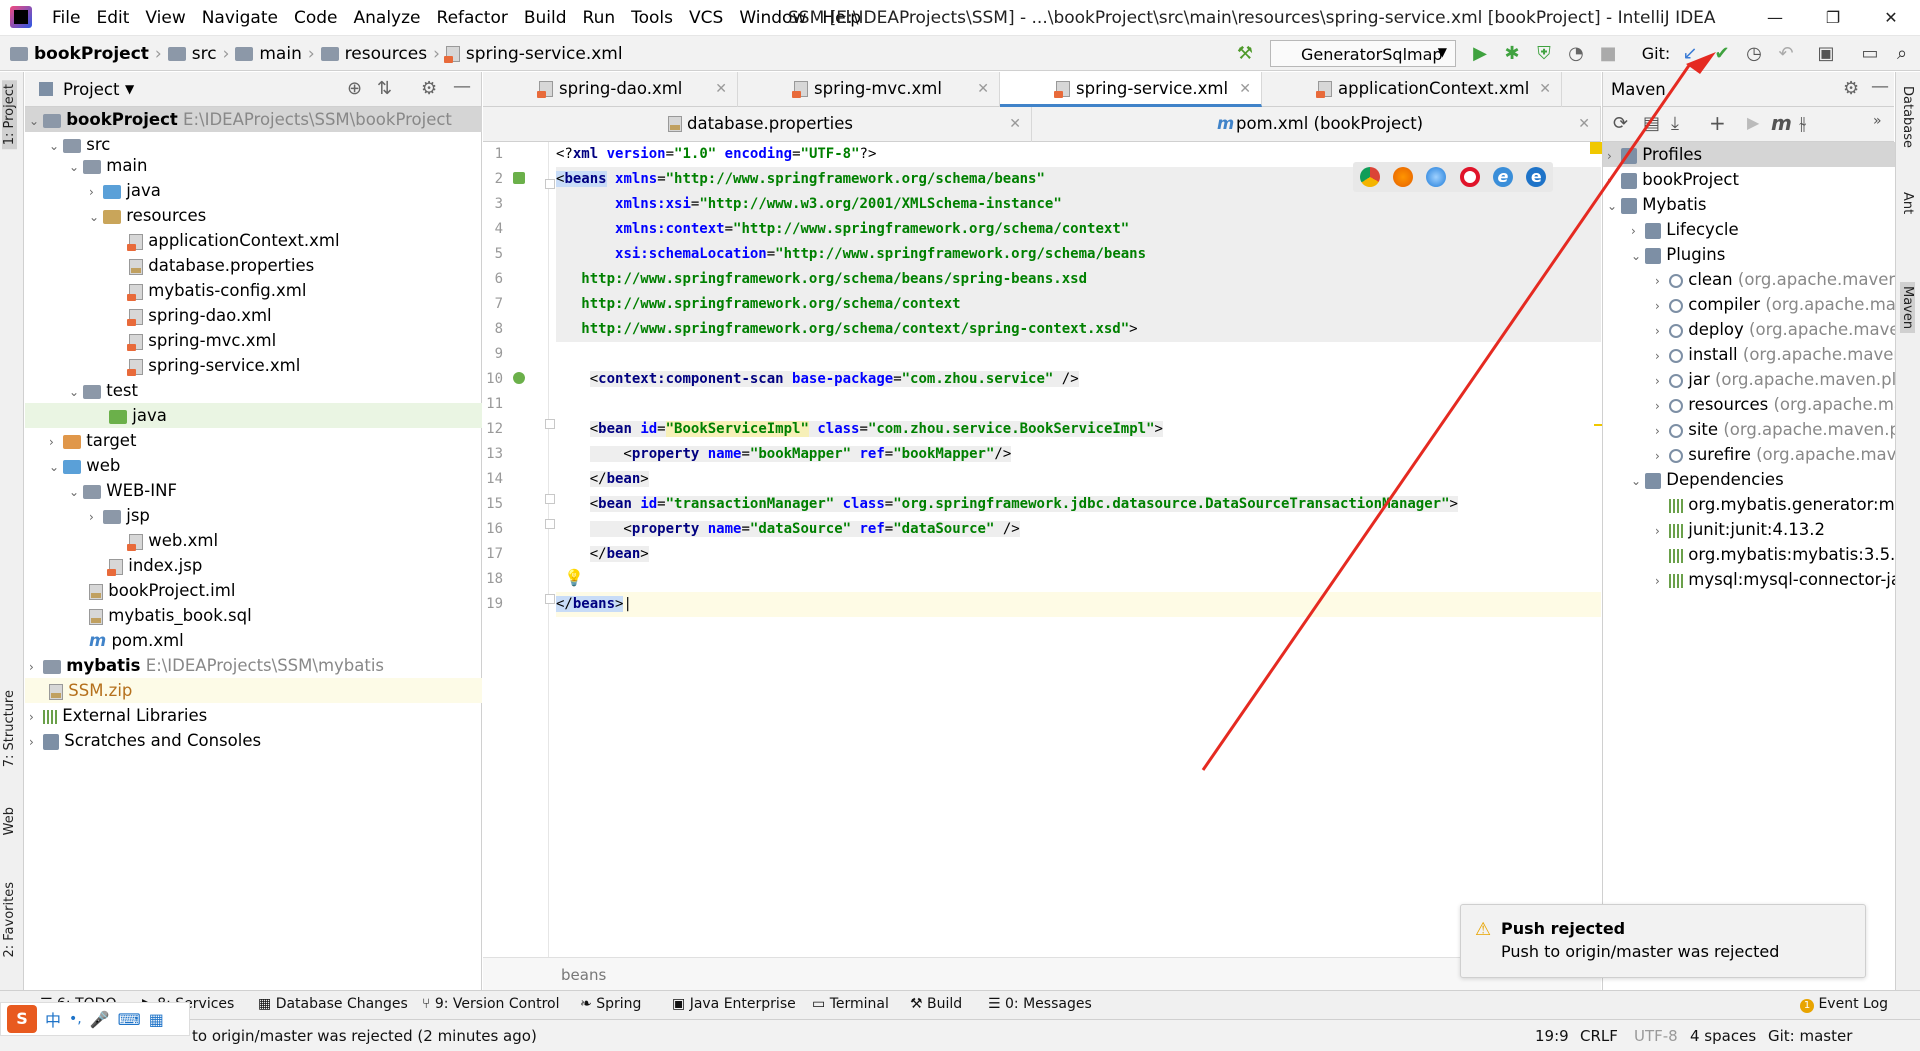 The image size is (1920, 1051). I want to click on maven-plugins: ⌄ Plugins, so click(1749, 254).